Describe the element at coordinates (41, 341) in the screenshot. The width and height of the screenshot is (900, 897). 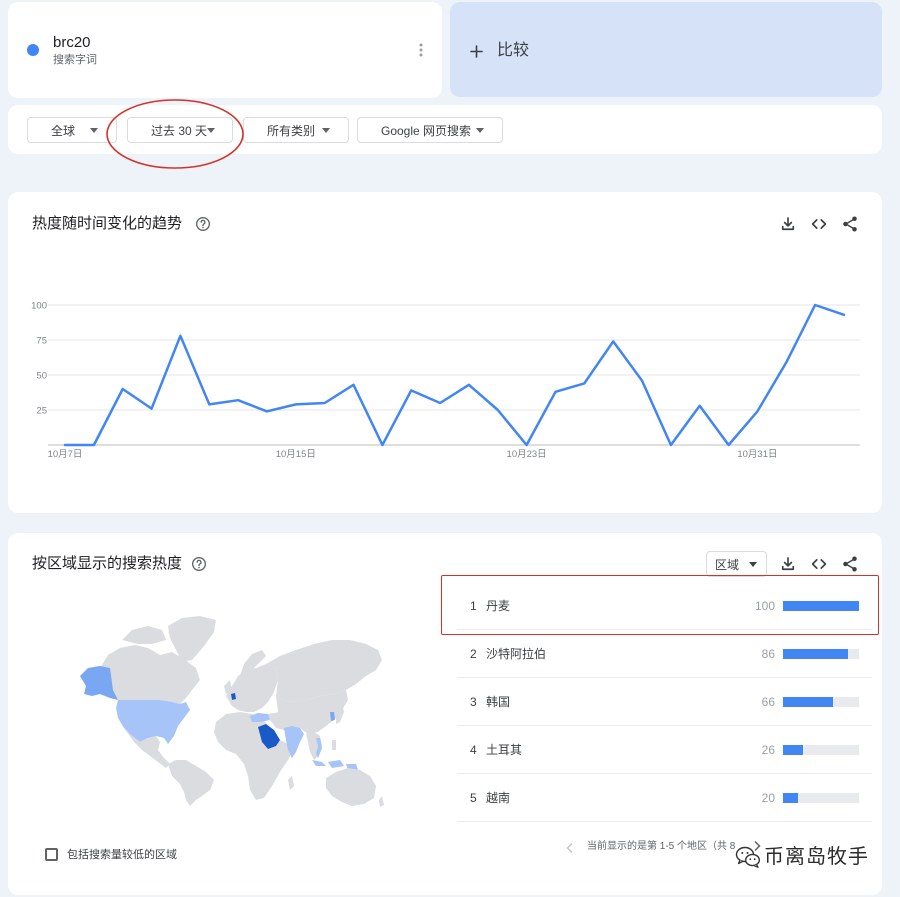
I see `y-tick-label: 75` at that location.